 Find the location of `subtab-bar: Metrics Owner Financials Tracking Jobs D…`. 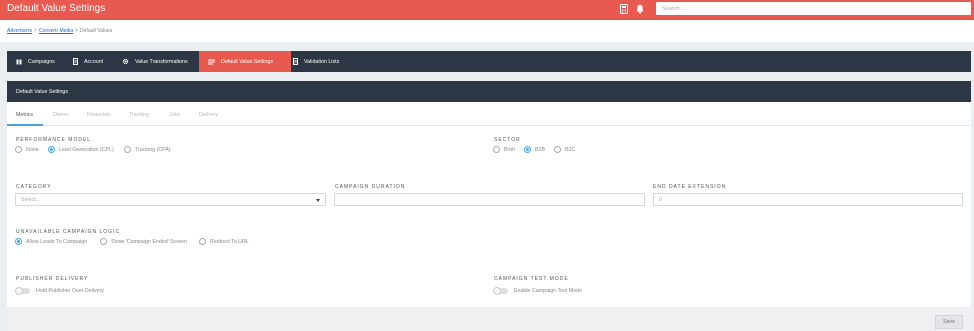

subtab-bar: Metrics Owner Financials Tracking Jobs D… is located at coordinates (489, 114).